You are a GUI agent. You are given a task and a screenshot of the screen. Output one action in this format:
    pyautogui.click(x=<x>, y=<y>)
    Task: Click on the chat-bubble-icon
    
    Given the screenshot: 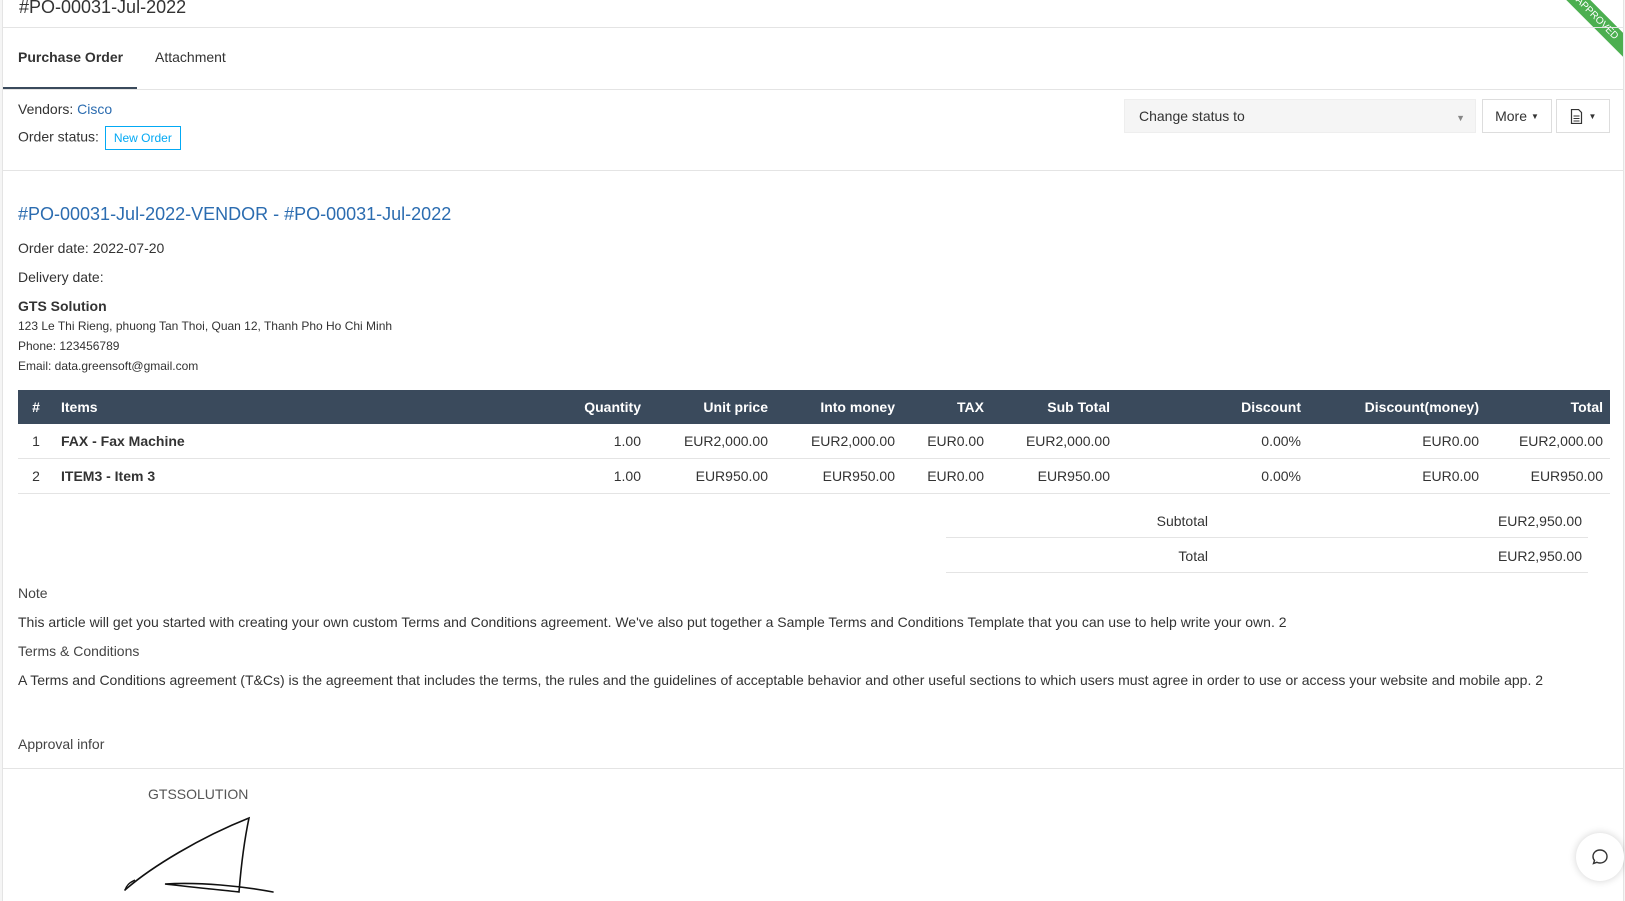 What is the action you would take?
    pyautogui.click(x=1600, y=857)
    